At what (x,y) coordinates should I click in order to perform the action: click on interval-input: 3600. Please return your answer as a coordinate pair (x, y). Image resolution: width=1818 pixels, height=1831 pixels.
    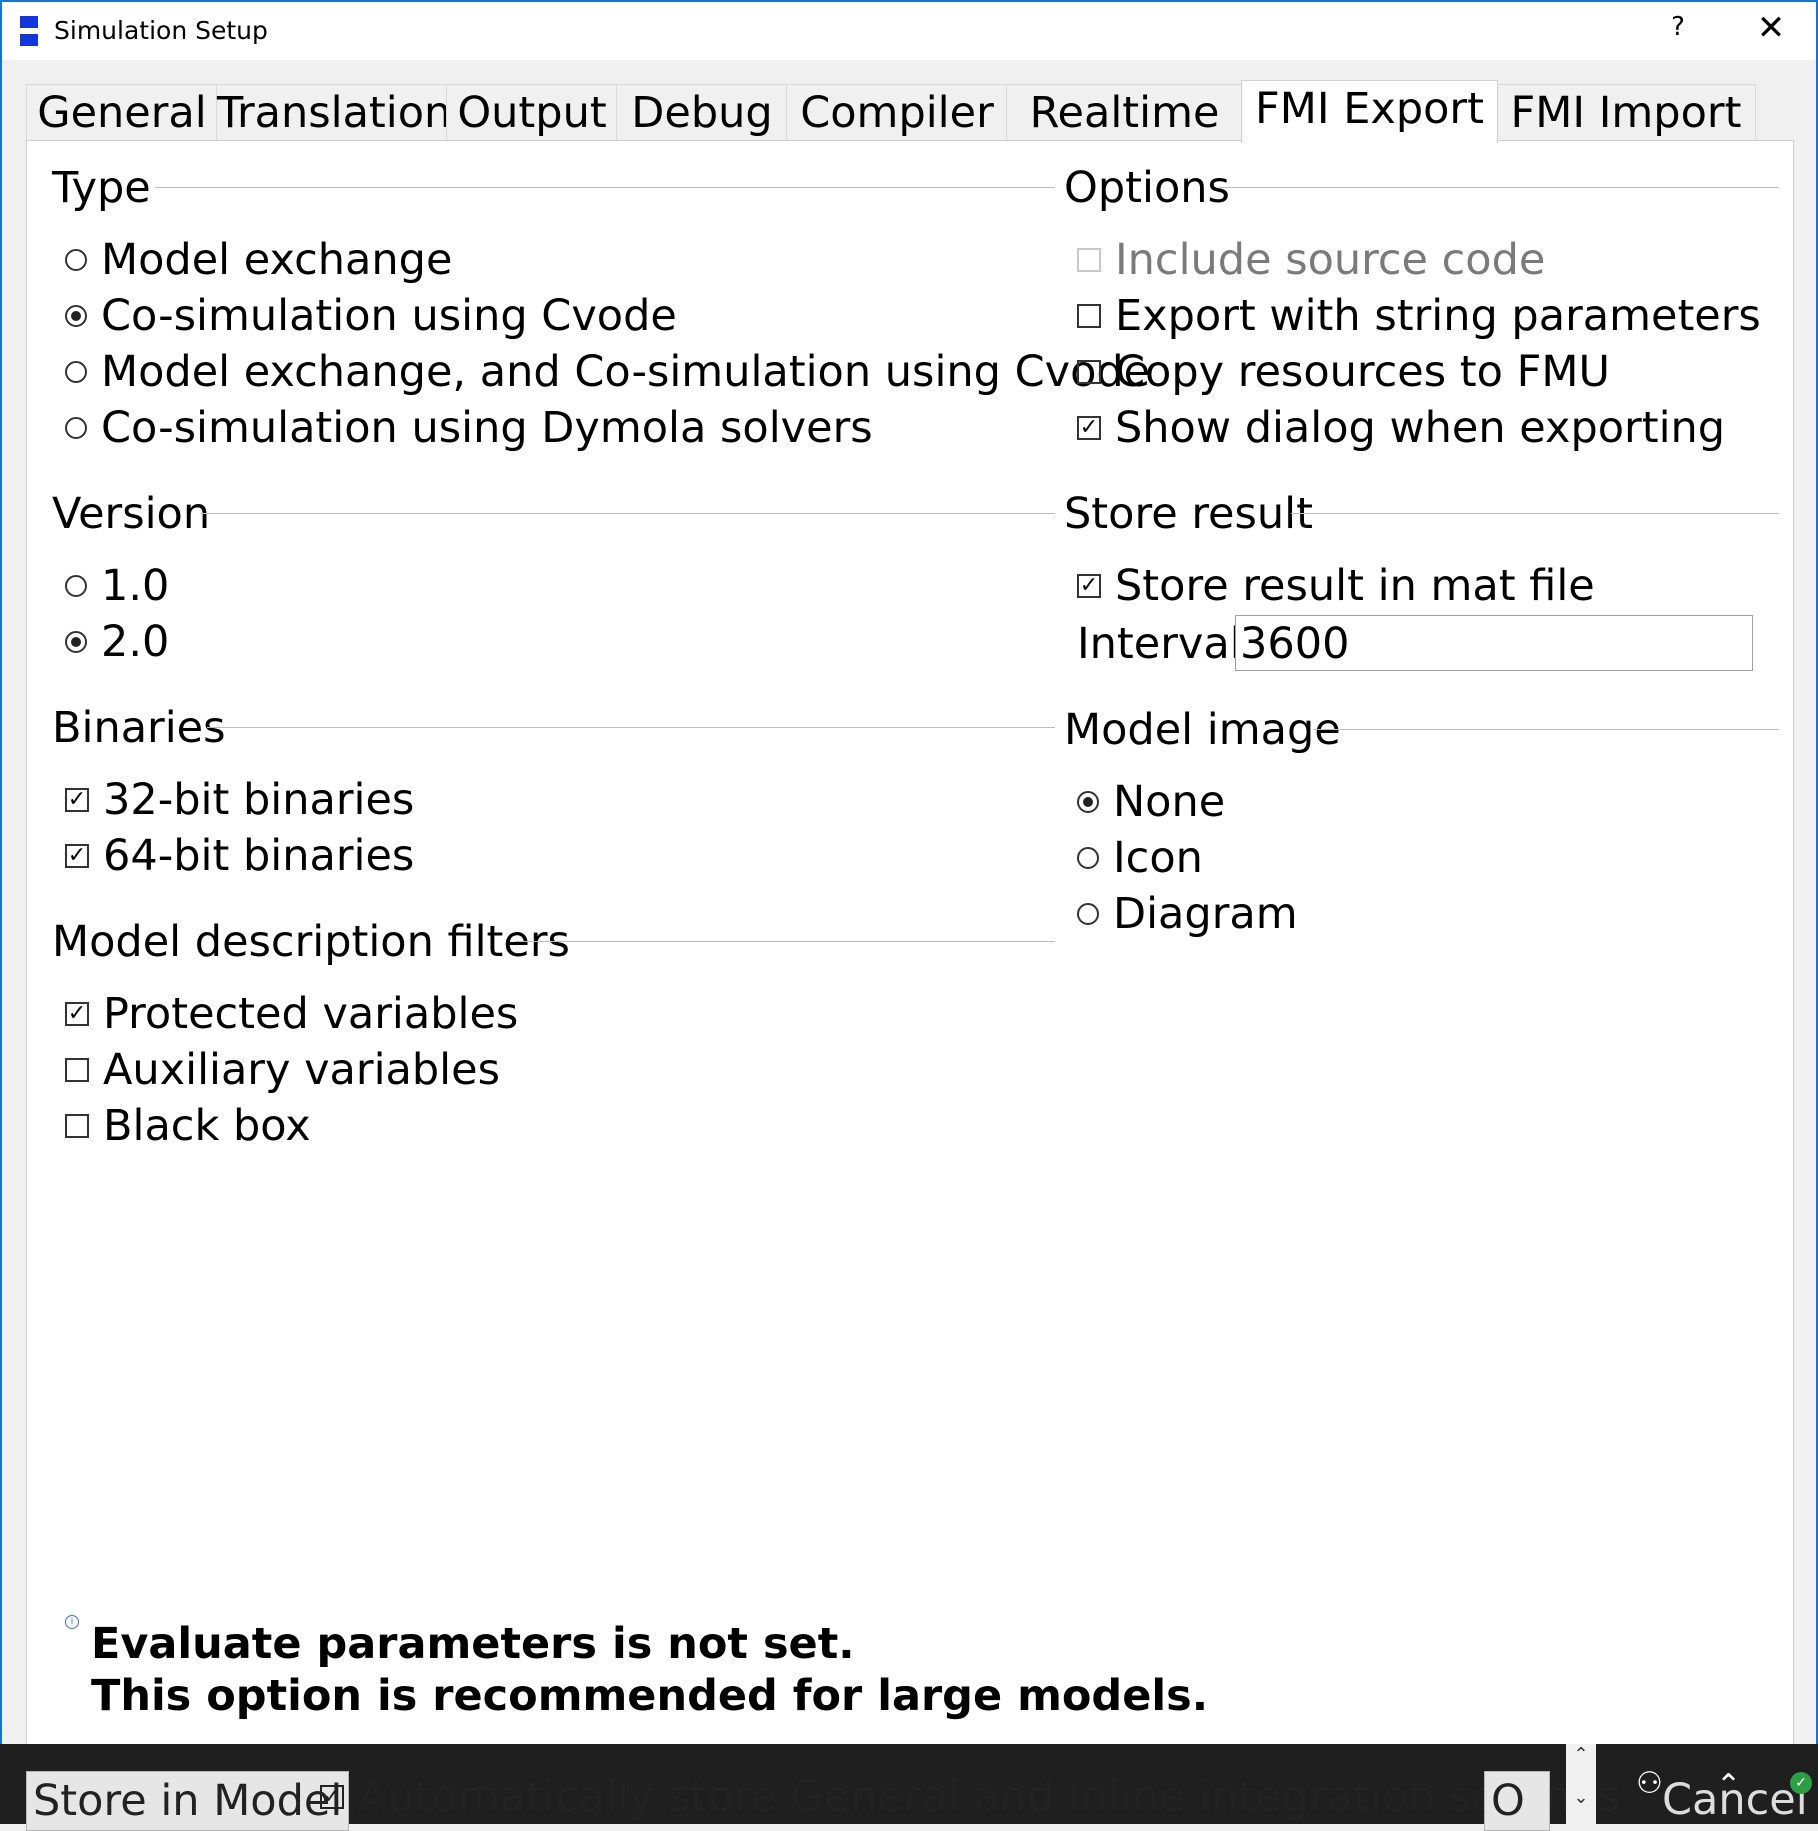
    Looking at the image, I should click on (1494, 643).